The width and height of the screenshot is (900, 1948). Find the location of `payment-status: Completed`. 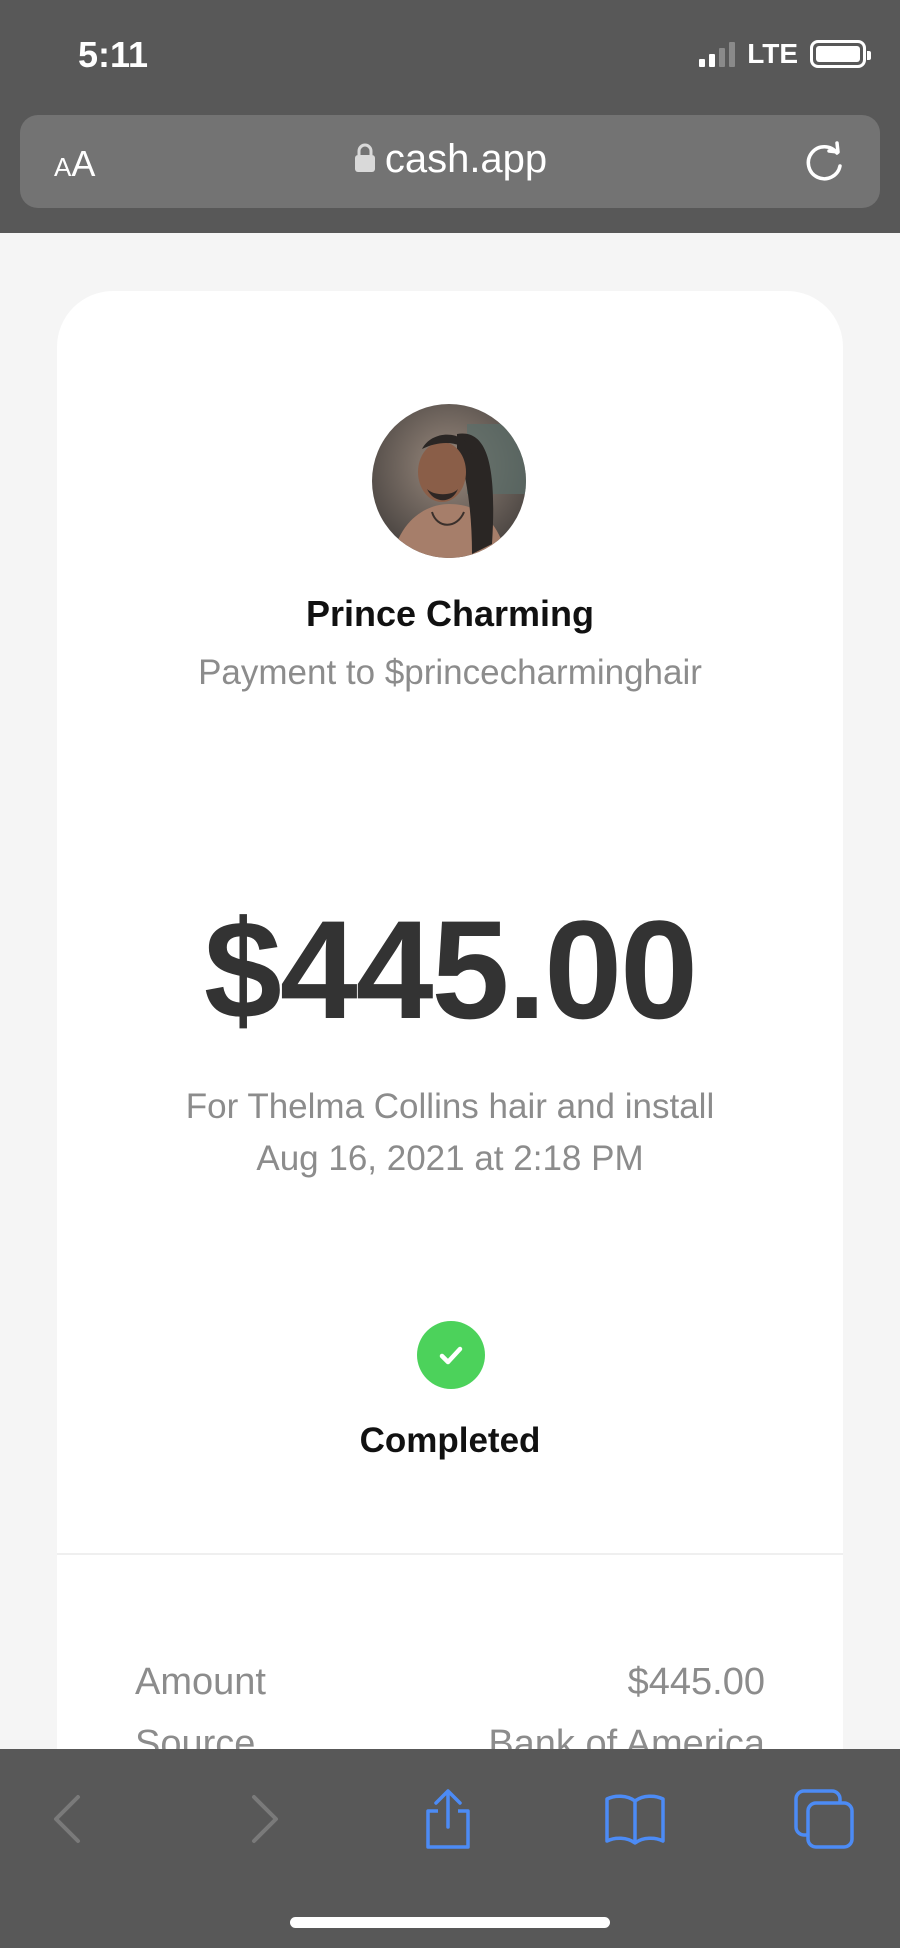

payment-status: Completed is located at coordinates (450, 1440).